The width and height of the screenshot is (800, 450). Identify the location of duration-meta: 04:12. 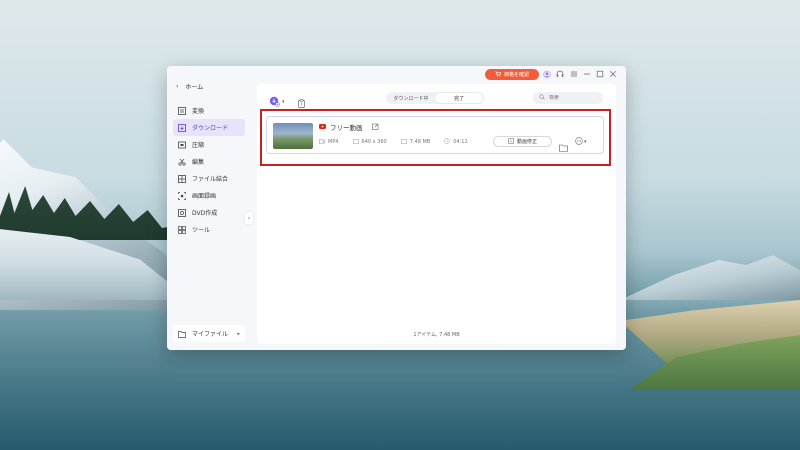
(456, 142).